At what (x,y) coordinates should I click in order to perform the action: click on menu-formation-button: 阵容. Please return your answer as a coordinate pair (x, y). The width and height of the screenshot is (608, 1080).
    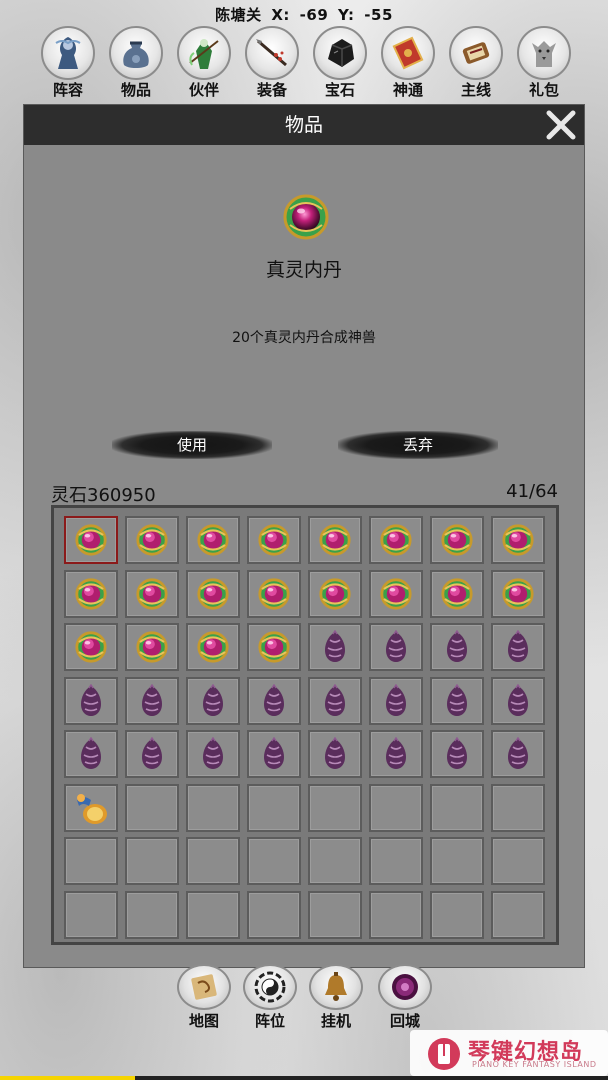
    Looking at the image, I should click on (68, 62).